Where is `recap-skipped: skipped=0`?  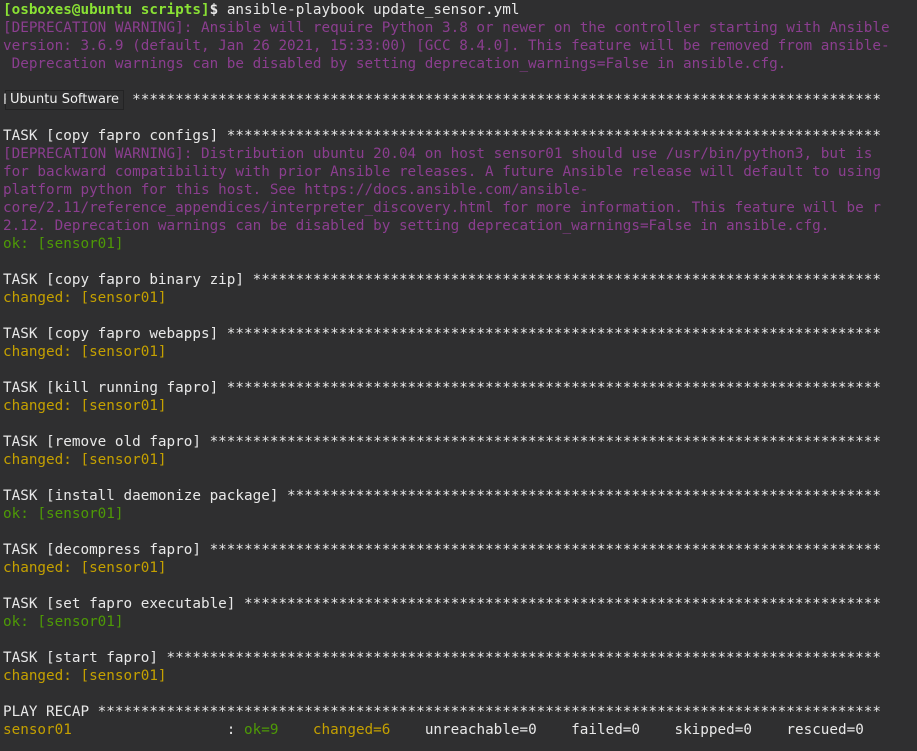 recap-skipped: skipped=0 is located at coordinates (713, 730).